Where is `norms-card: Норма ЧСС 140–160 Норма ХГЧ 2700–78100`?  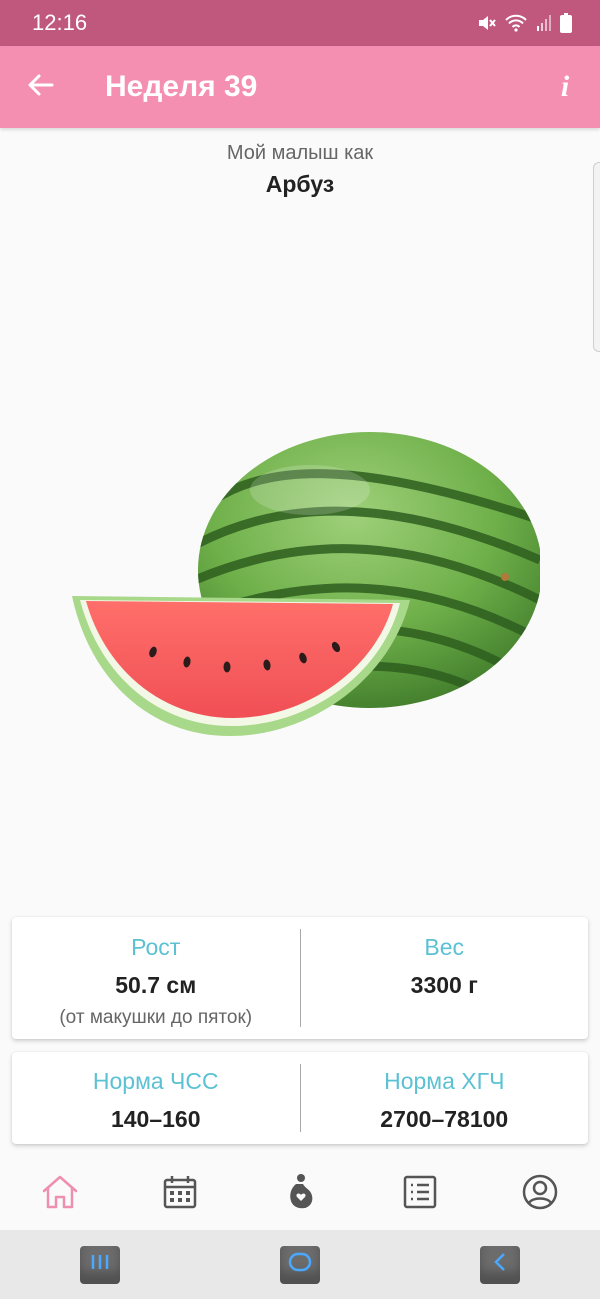
norms-card: Норма ЧСС 140–160 Норма ХГЧ 2700–78100 is located at coordinates (300, 1098).